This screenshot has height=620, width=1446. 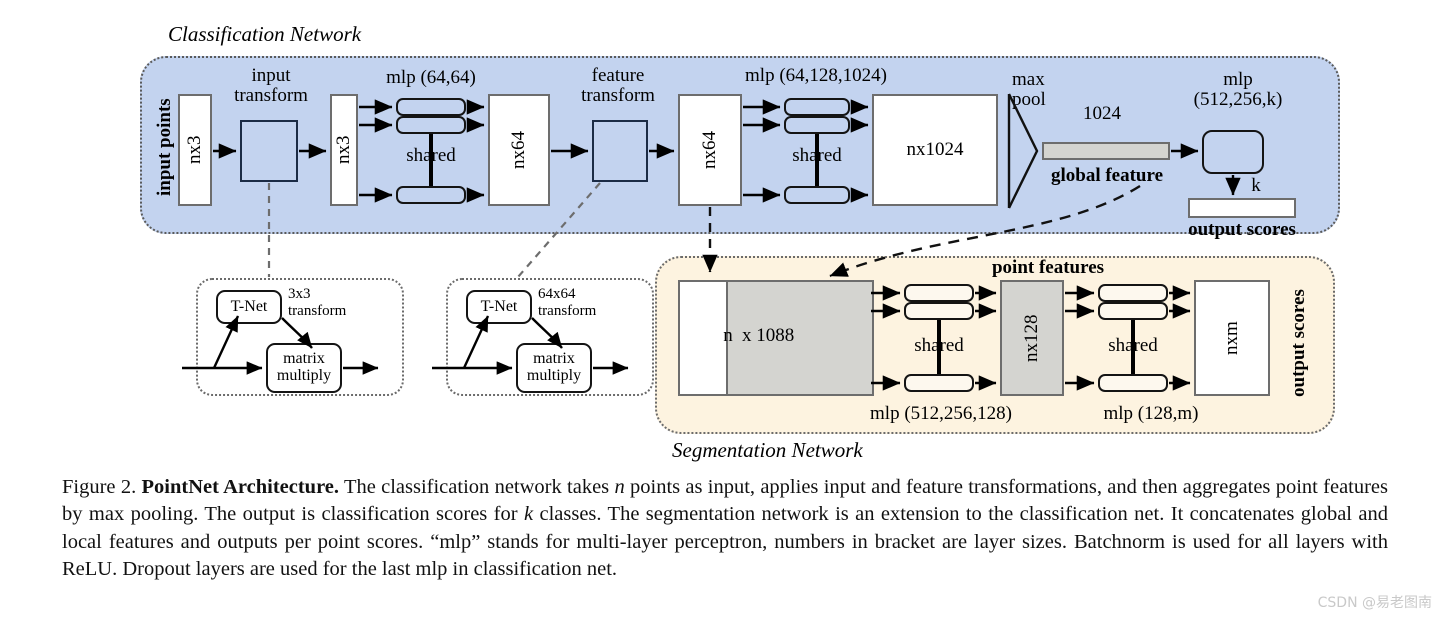 I want to click on feature-transform-label-line2: transform, so click(x=618, y=96).